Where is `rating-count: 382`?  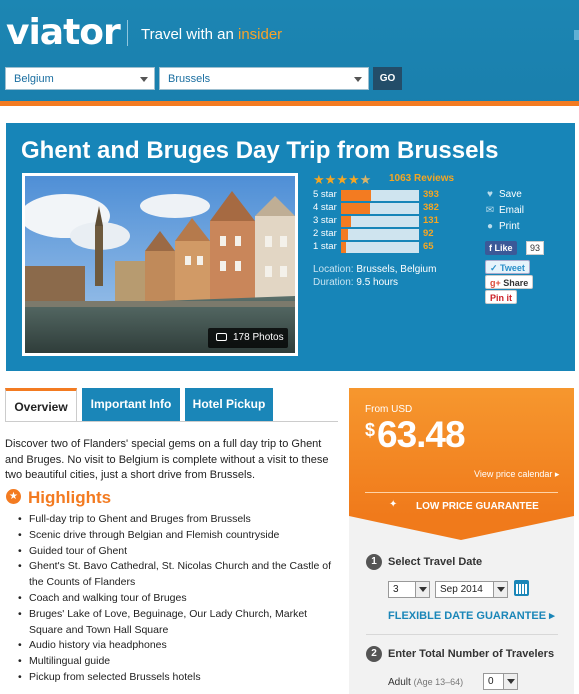
rating-count: 382 is located at coordinates (431, 207).